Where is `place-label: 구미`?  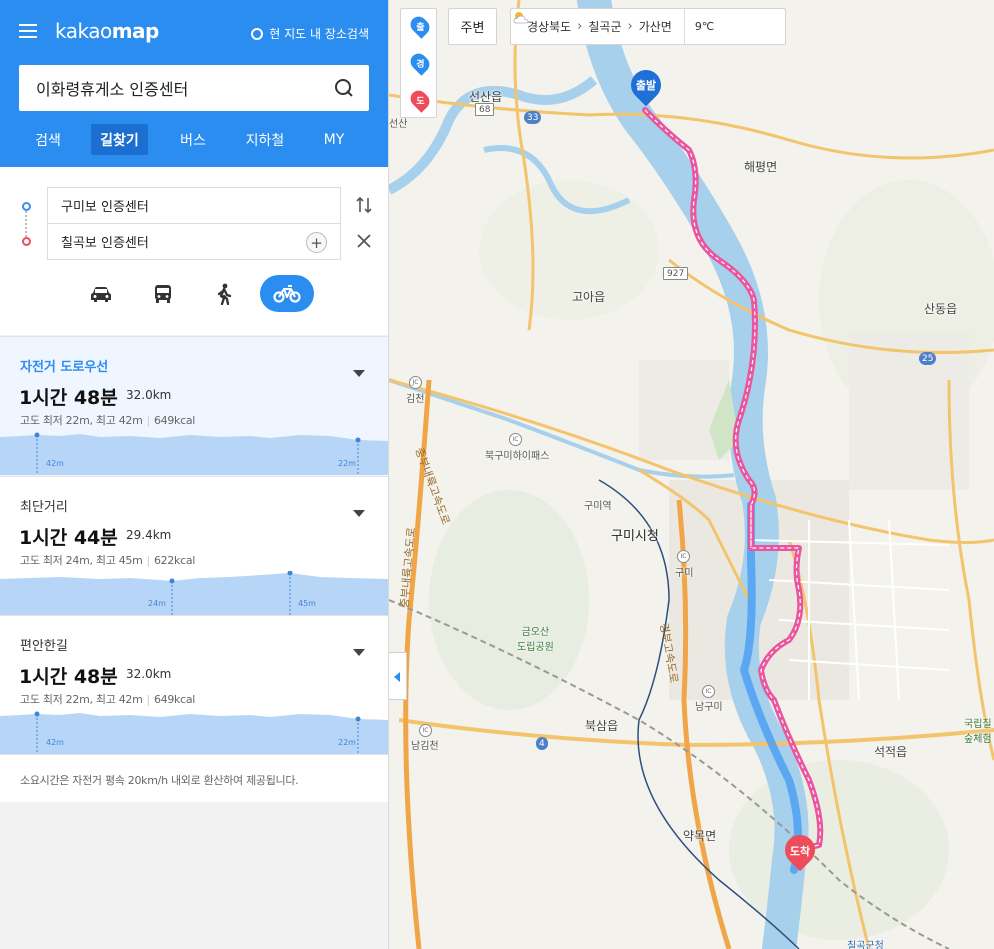 place-label: 구미 is located at coordinates (684, 573).